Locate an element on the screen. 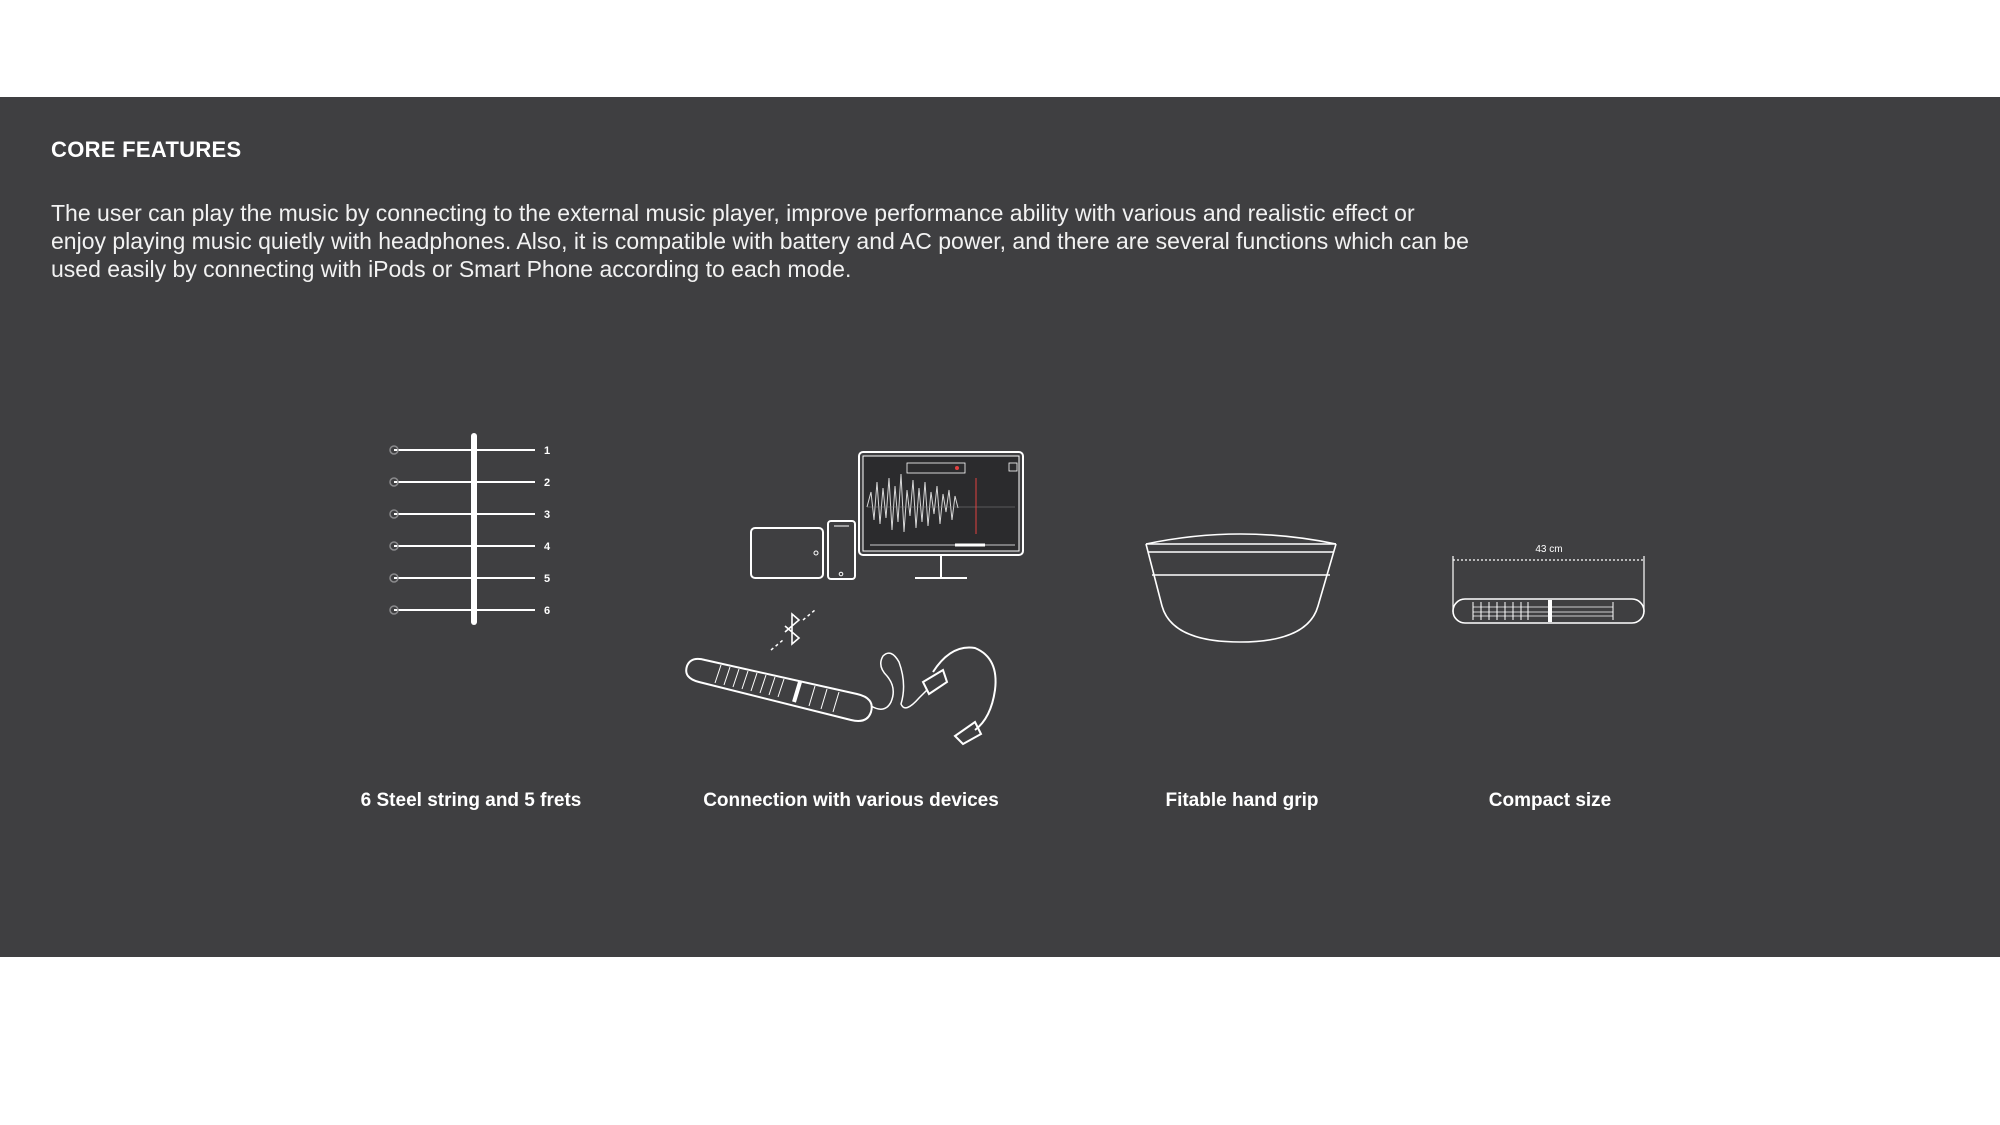  string-number: 2 is located at coordinates (547, 483).